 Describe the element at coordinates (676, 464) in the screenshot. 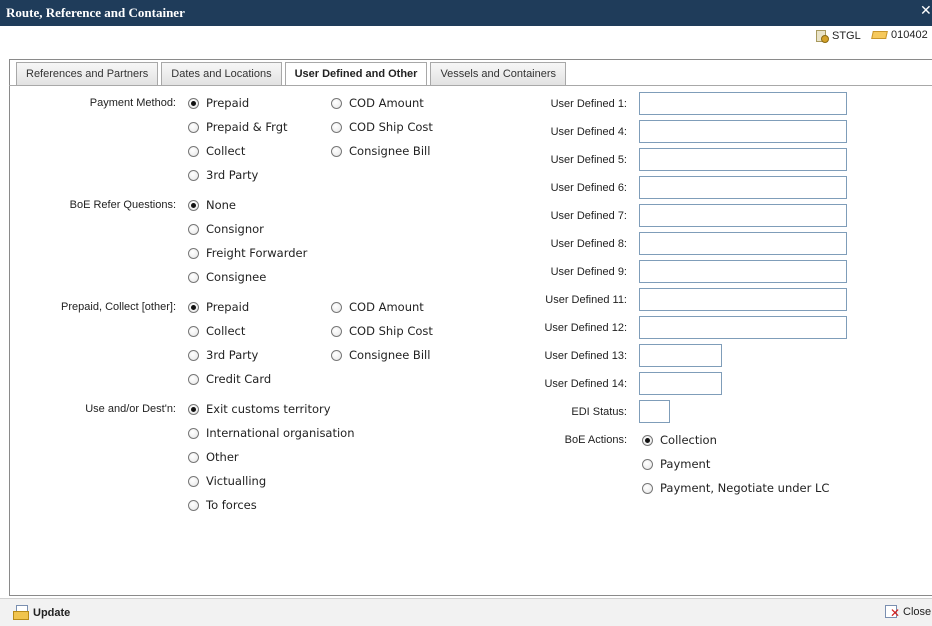

I see `boe-actions-payment: Payment` at that location.